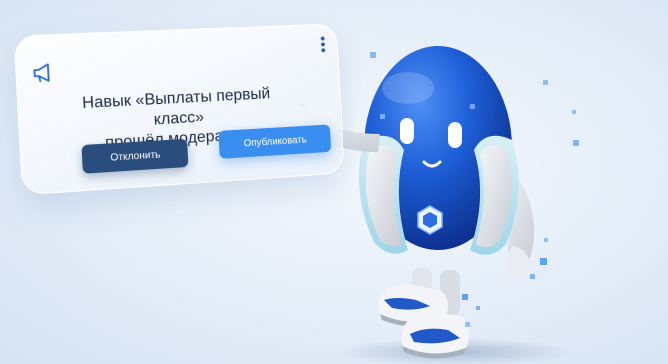  Describe the element at coordinates (135, 156) in the screenshot. I see `reject-button: Отклонить` at that location.